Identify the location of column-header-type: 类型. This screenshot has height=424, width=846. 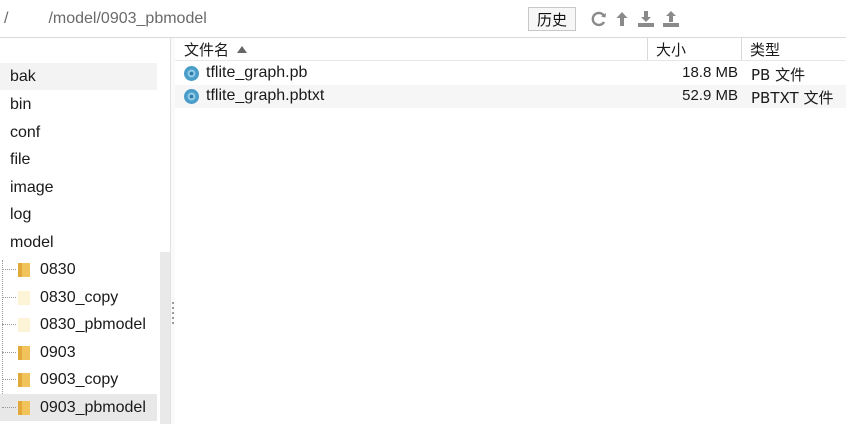
(793, 49).